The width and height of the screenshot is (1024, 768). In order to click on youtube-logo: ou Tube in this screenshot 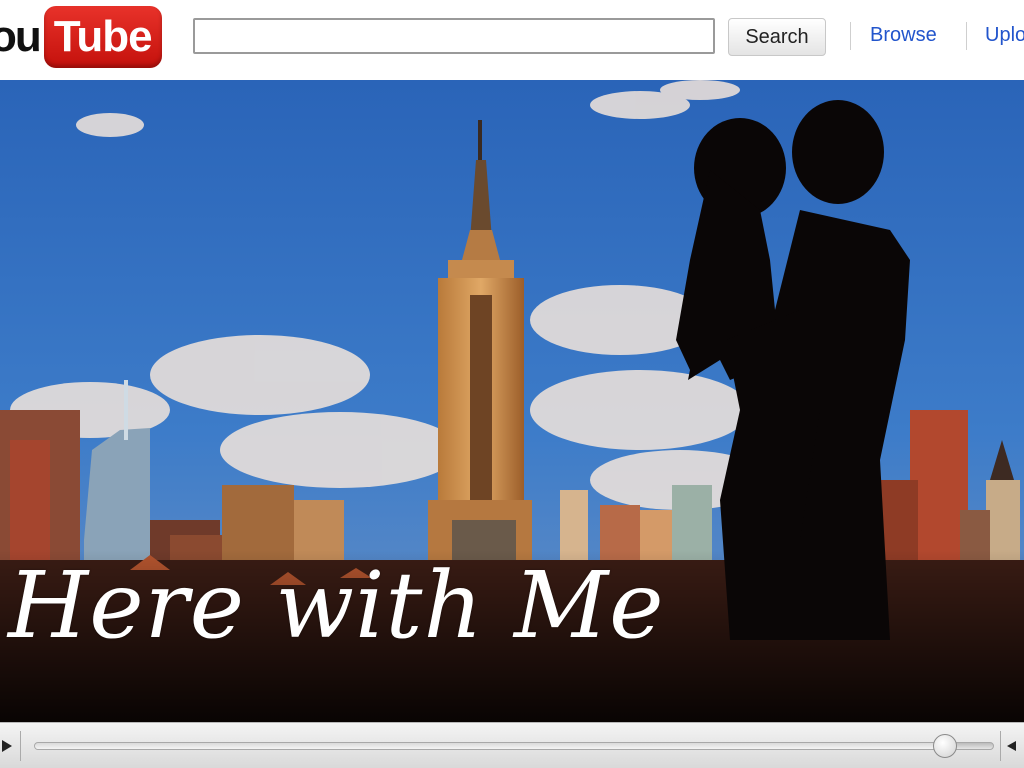, I will do `click(81, 37)`.